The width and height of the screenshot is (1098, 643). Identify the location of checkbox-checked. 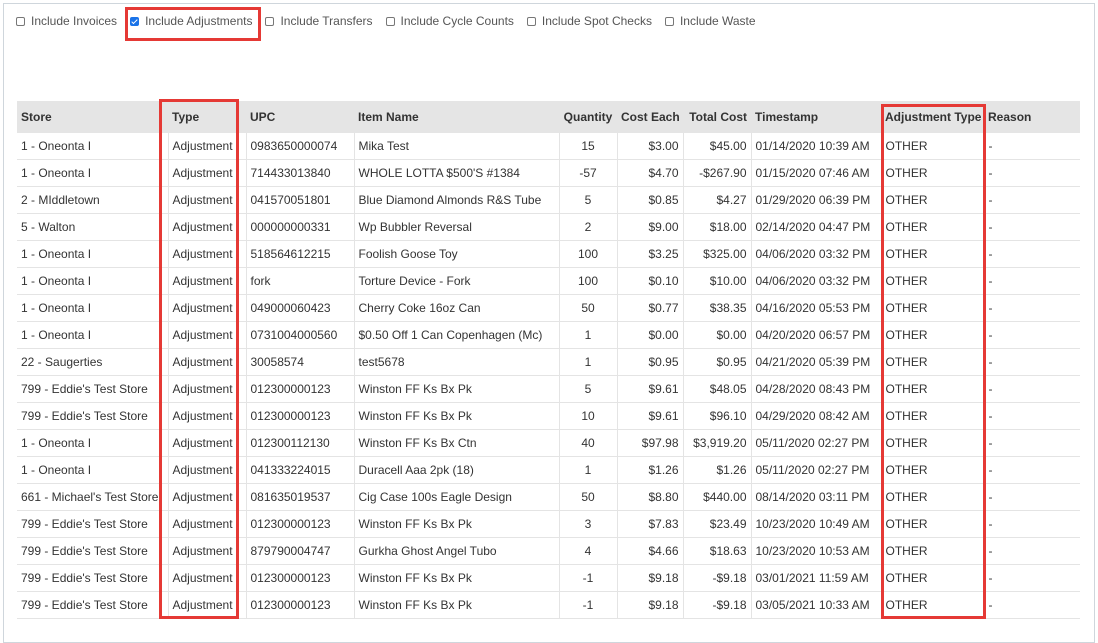
(135, 21).